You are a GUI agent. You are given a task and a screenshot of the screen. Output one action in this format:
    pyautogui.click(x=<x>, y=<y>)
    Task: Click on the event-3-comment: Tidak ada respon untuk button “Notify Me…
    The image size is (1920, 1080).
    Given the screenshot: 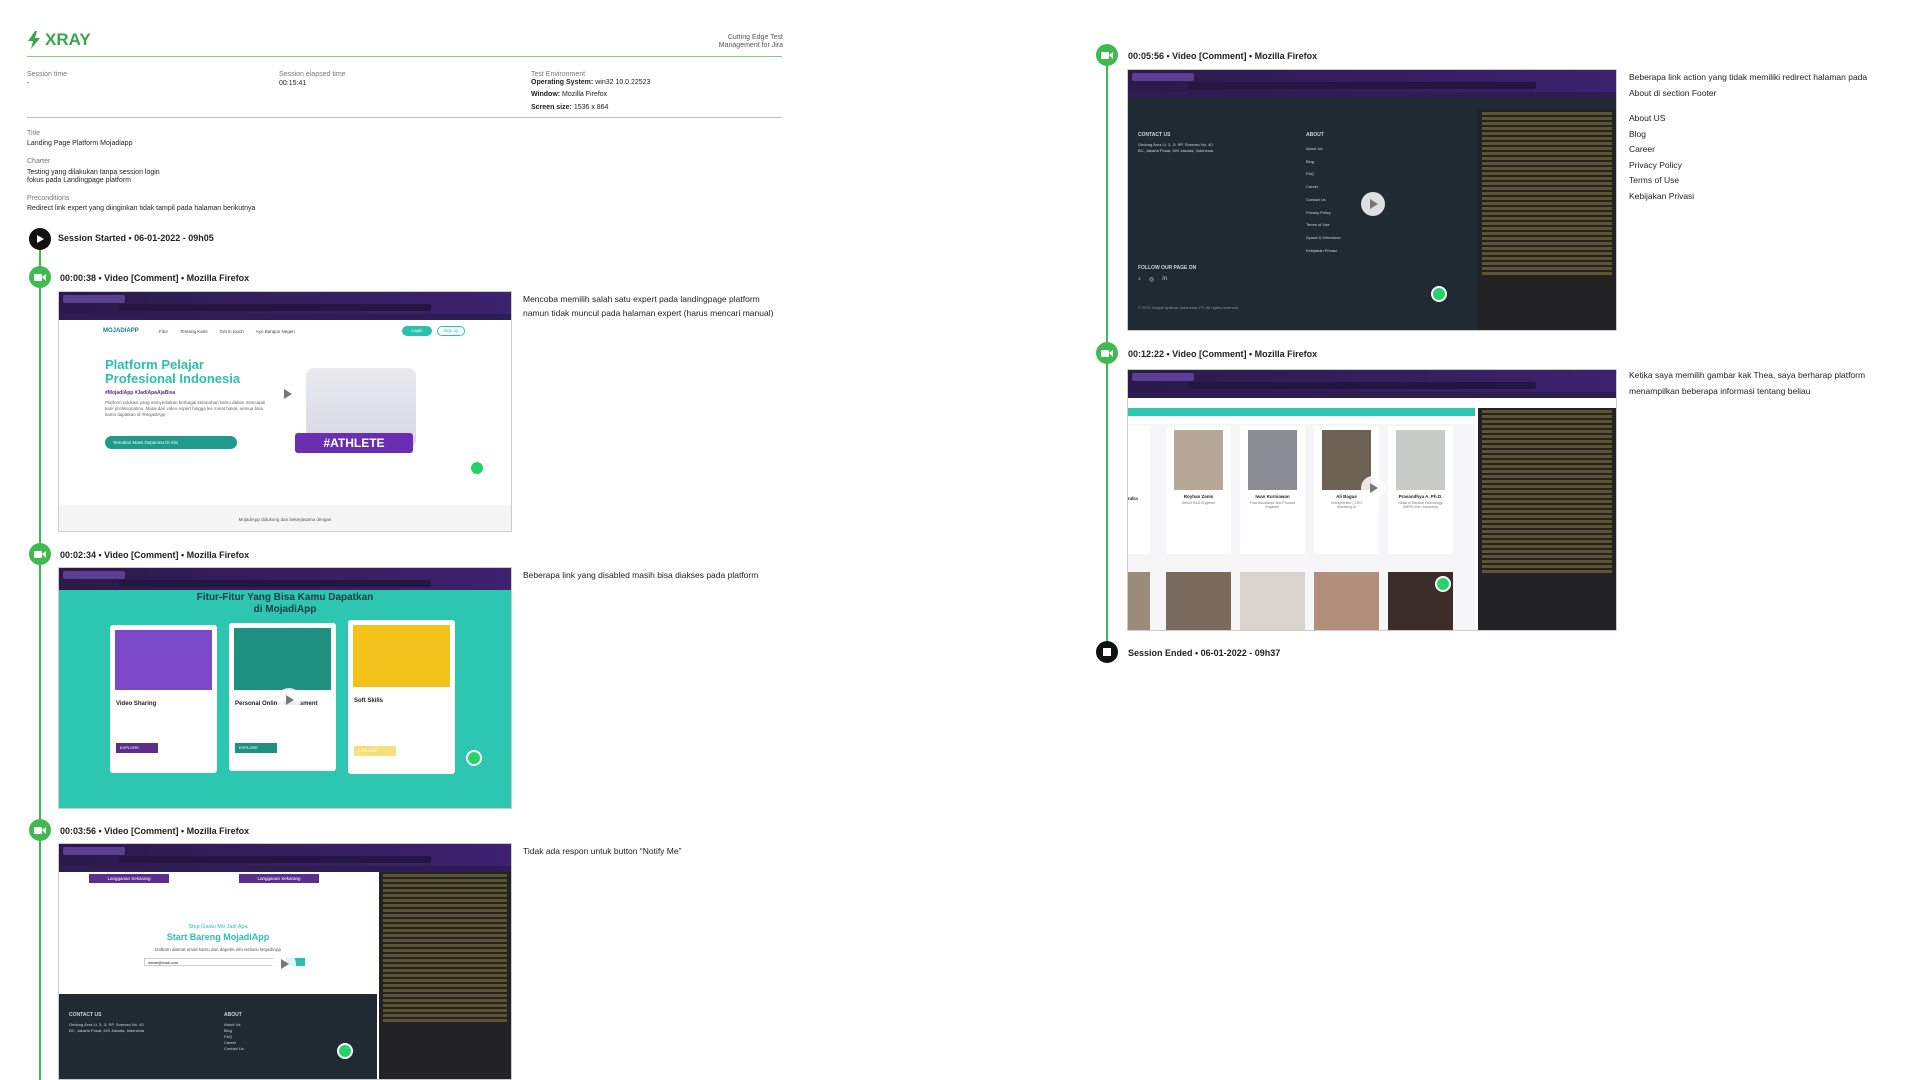 What is the action you would take?
    pyautogui.click(x=602, y=851)
    